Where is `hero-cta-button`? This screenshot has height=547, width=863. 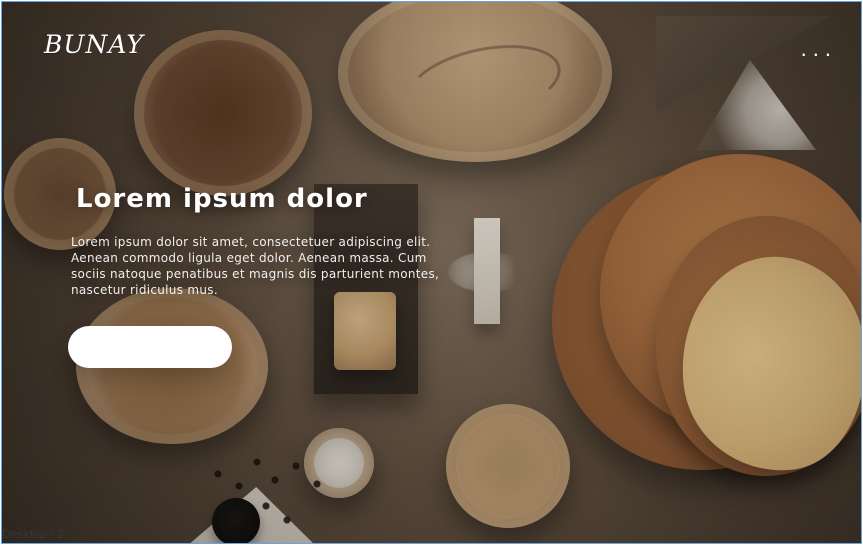
hero-cta-button is located at coordinates (150, 347).